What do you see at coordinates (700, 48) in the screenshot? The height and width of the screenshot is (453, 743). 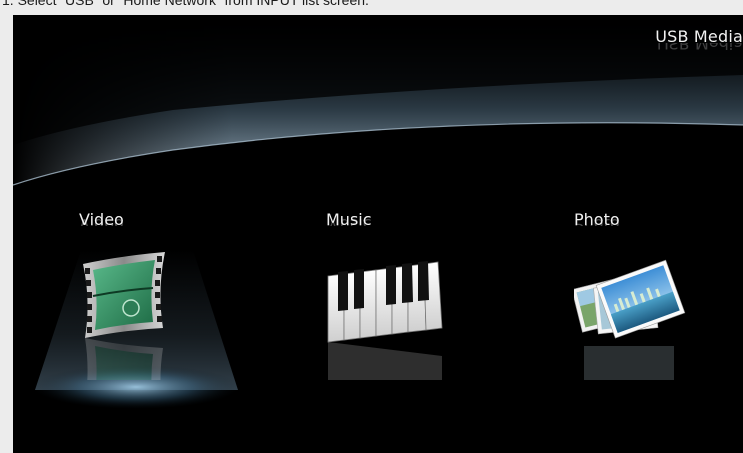 I see `screen-title-reflection: USB Media` at bounding box center [700, 48].